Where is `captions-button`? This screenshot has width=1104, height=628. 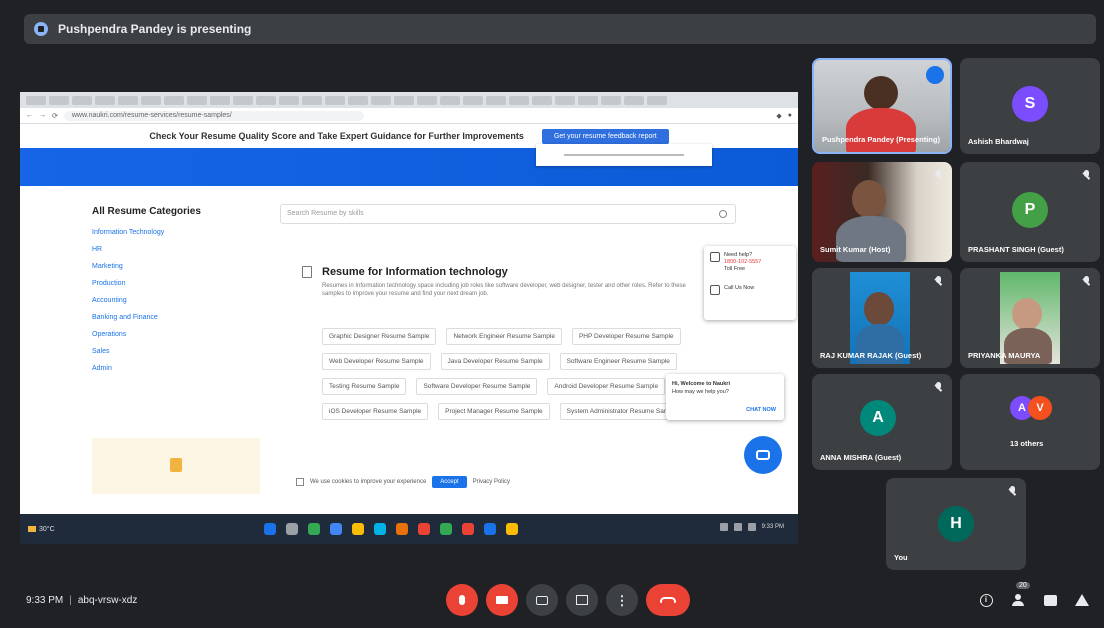 captions-button is located at coordinates (542, 600).